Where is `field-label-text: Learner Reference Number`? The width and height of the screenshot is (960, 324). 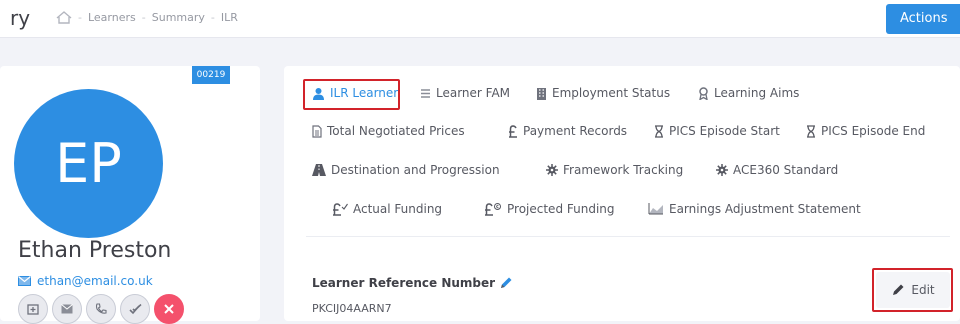
field-label-text: Learner Reference Number is located at coordinates (404, 283).